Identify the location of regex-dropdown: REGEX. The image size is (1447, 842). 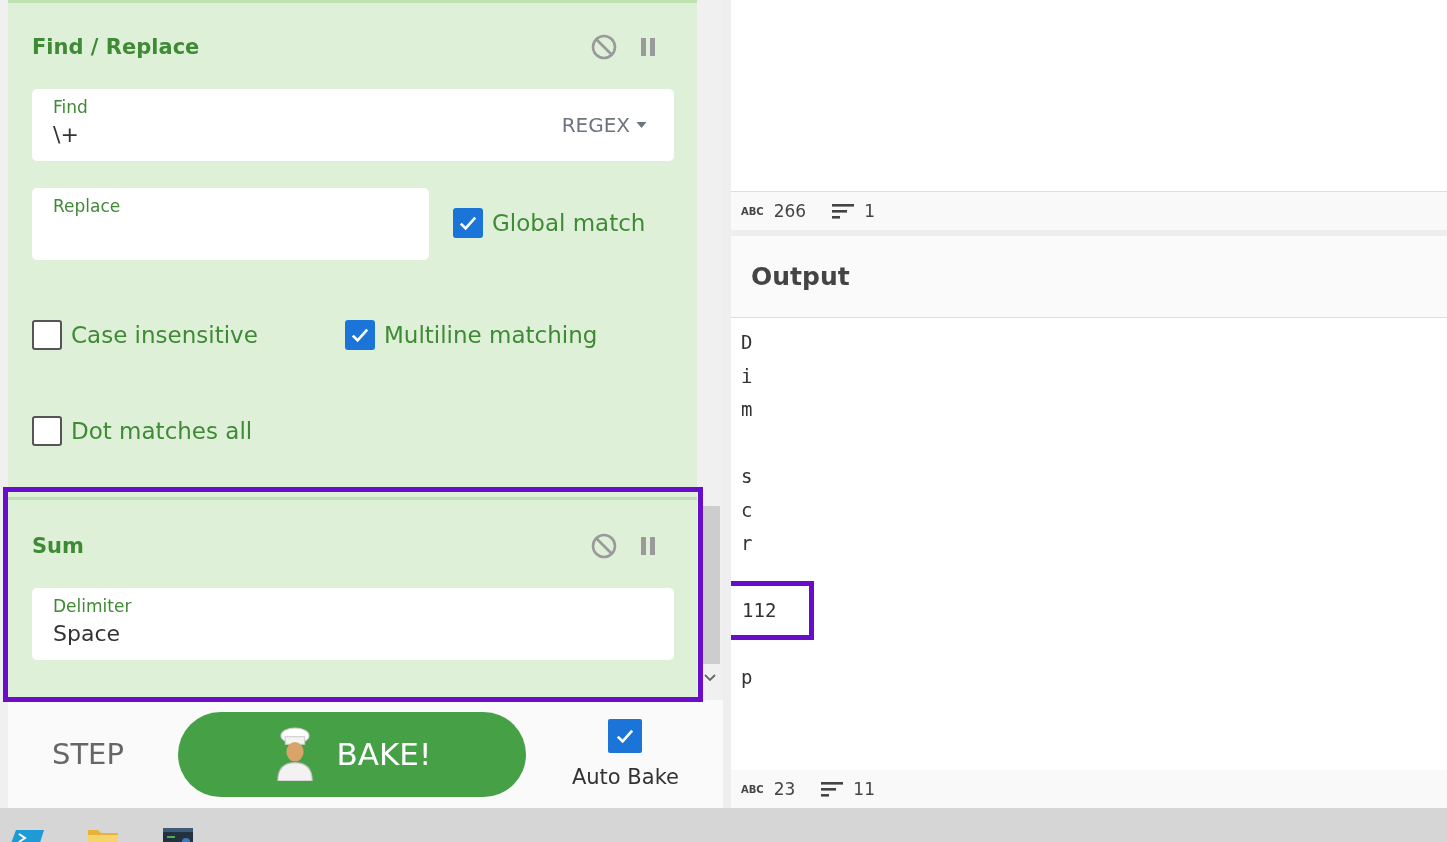
(604, 125).